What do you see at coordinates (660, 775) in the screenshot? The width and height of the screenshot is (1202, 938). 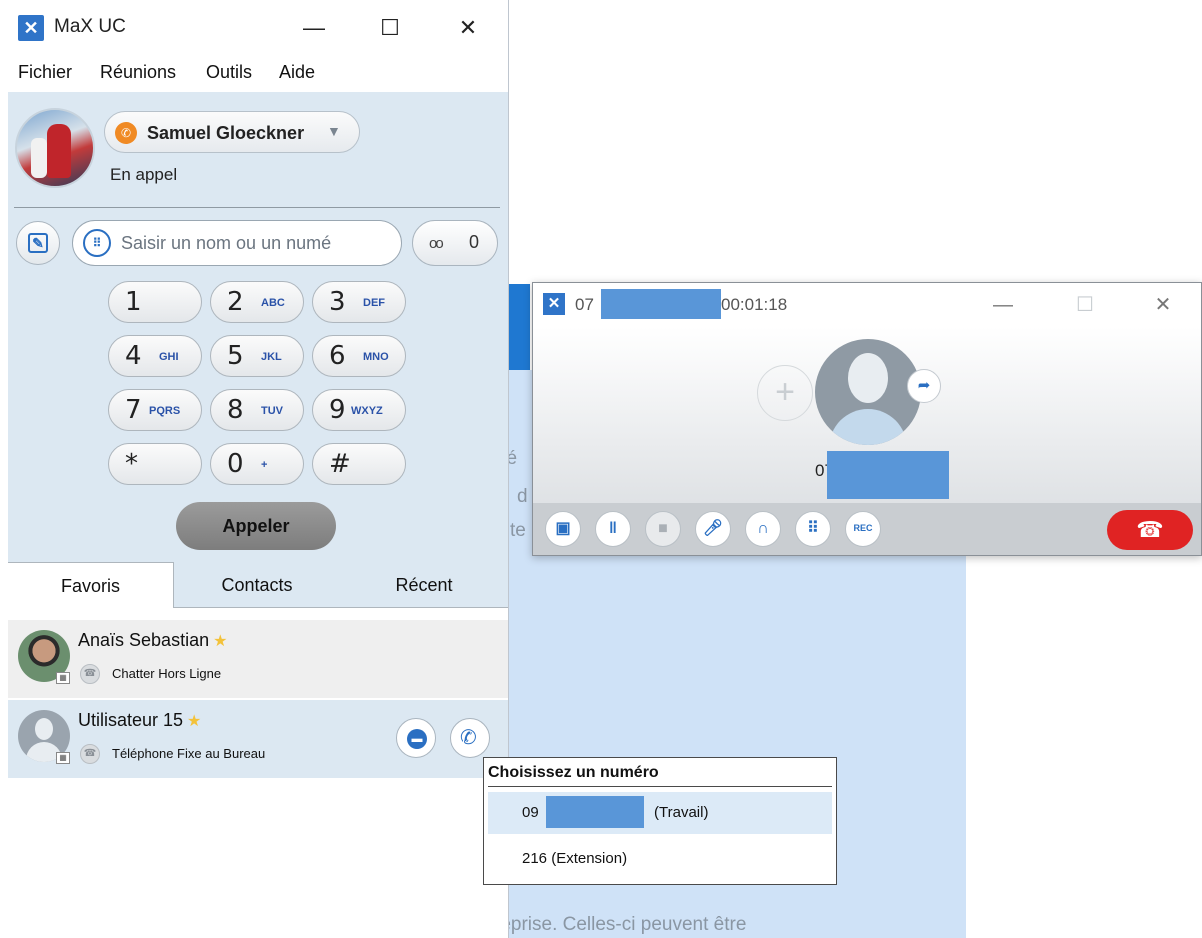 I see `number-picker-title: Choisissez un numéro` at bounding box center [660, 775].